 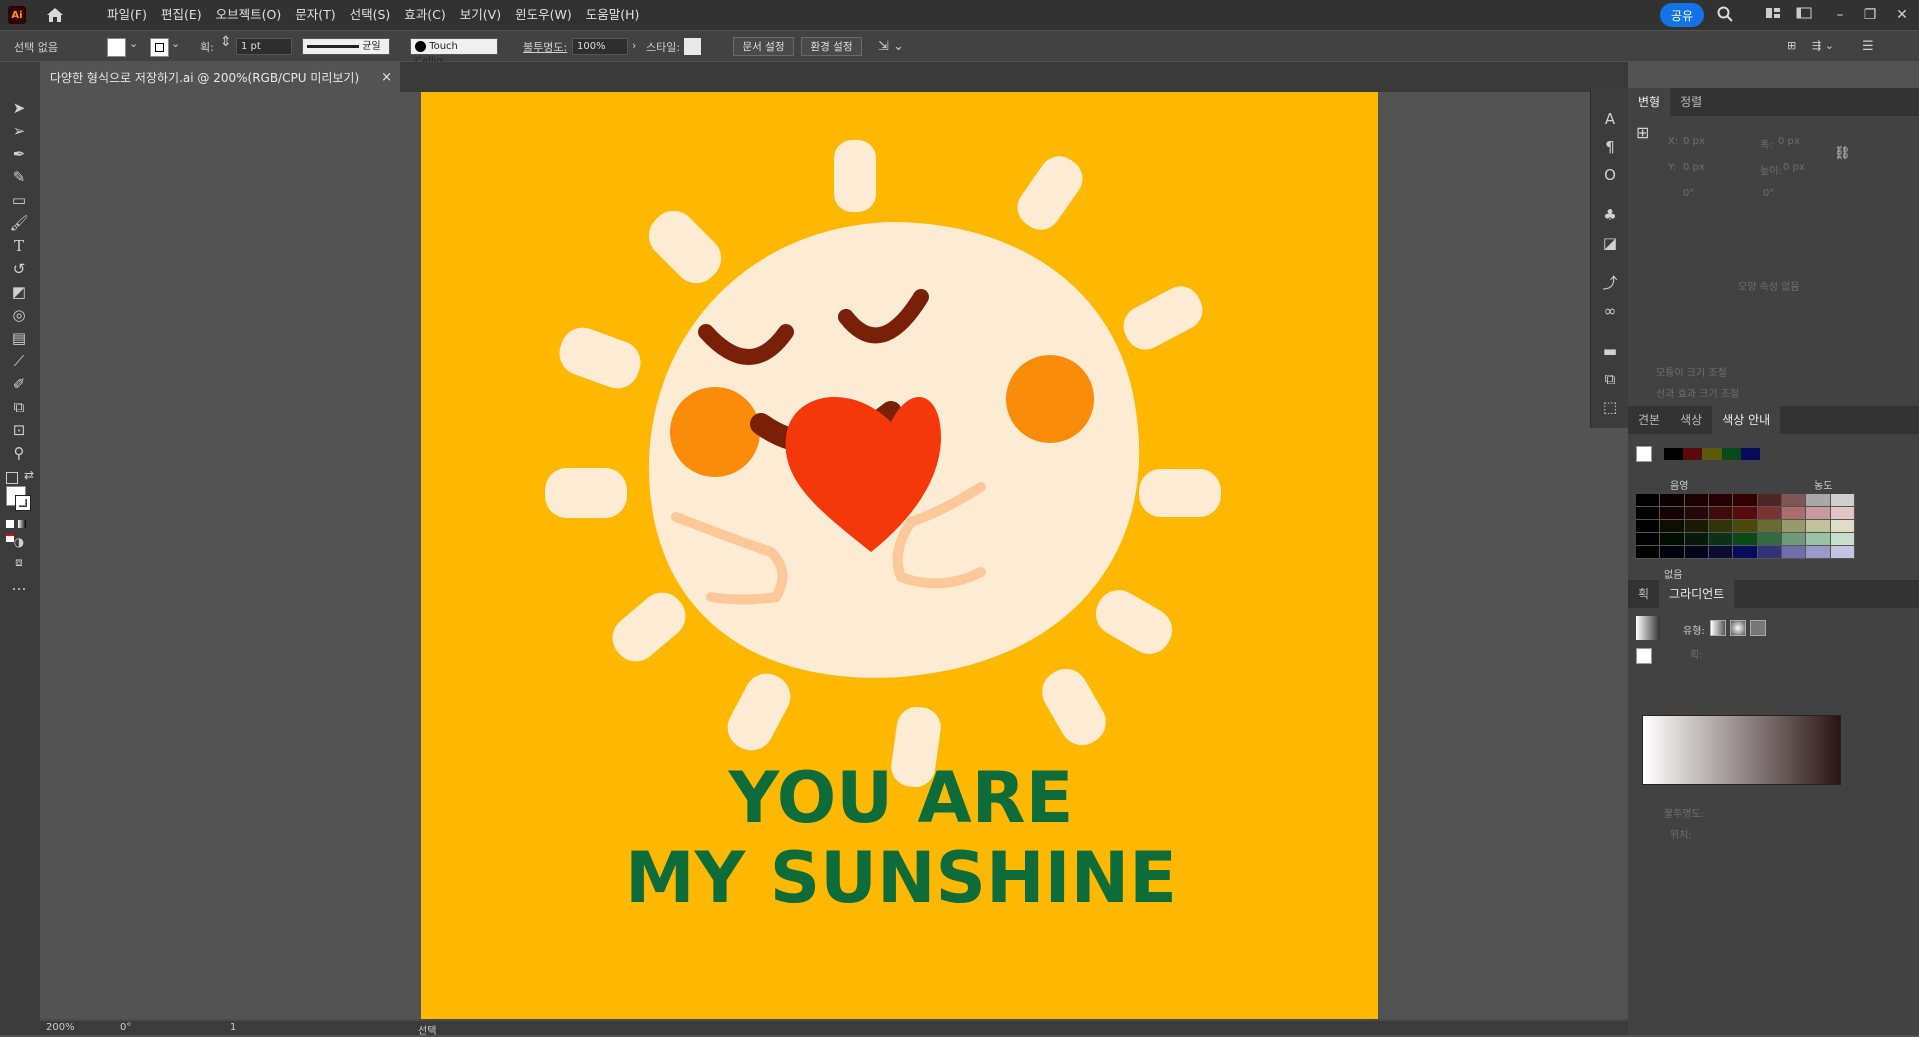 I want to click on w-field: 0 px, so click(x=1789, y=141).